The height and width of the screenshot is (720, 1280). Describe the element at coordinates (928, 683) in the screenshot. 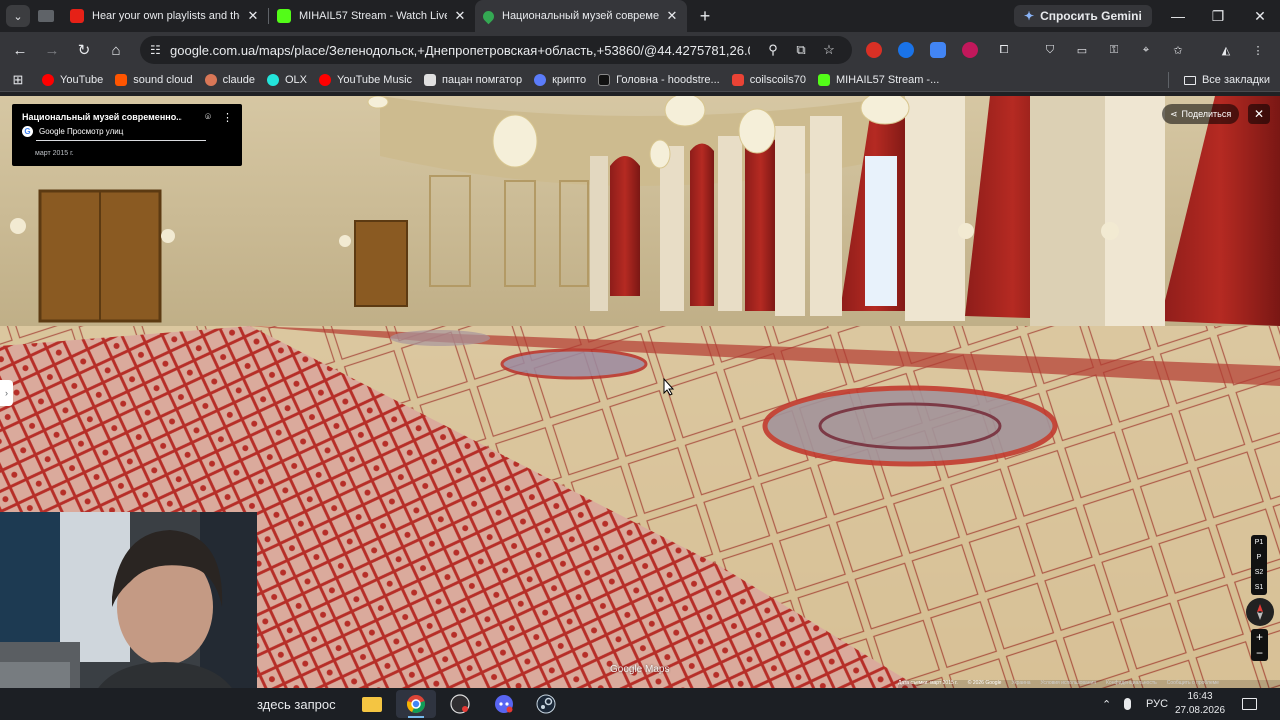

I see `attribution-date: Дата съемки: март 2015 г.` at that location.